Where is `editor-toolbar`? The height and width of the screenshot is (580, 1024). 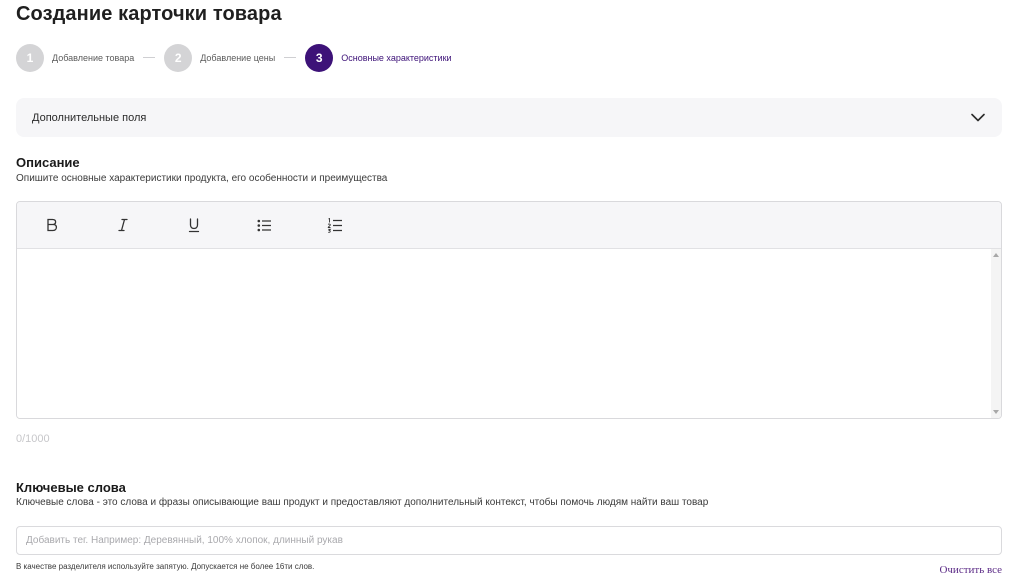 editor-toolbar is located at coordinates (509, 225).